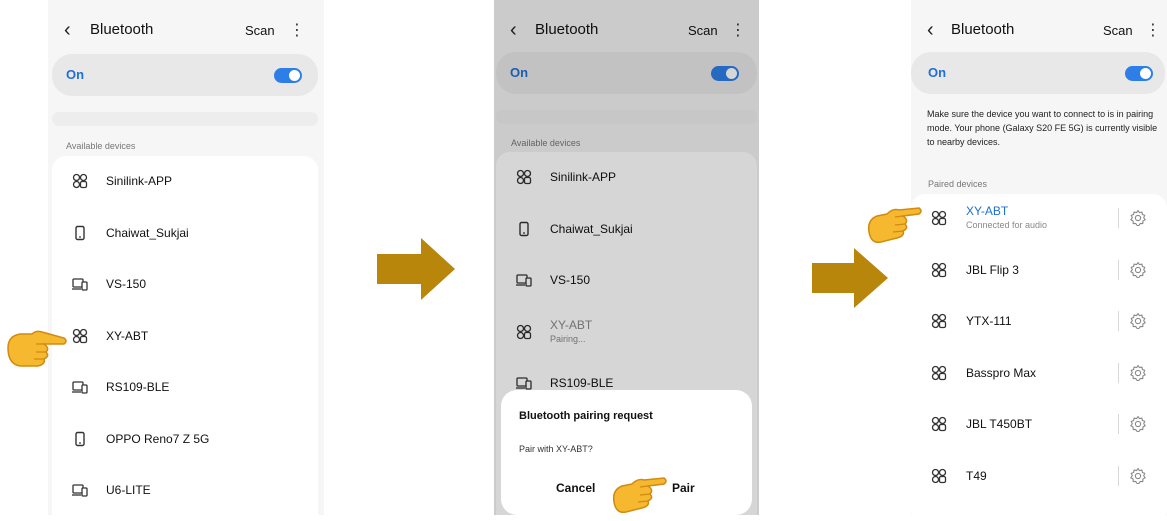 The height and width of the screenshot is (521, 1167). I want to click on hidden-row-strip, so click(185, 119).